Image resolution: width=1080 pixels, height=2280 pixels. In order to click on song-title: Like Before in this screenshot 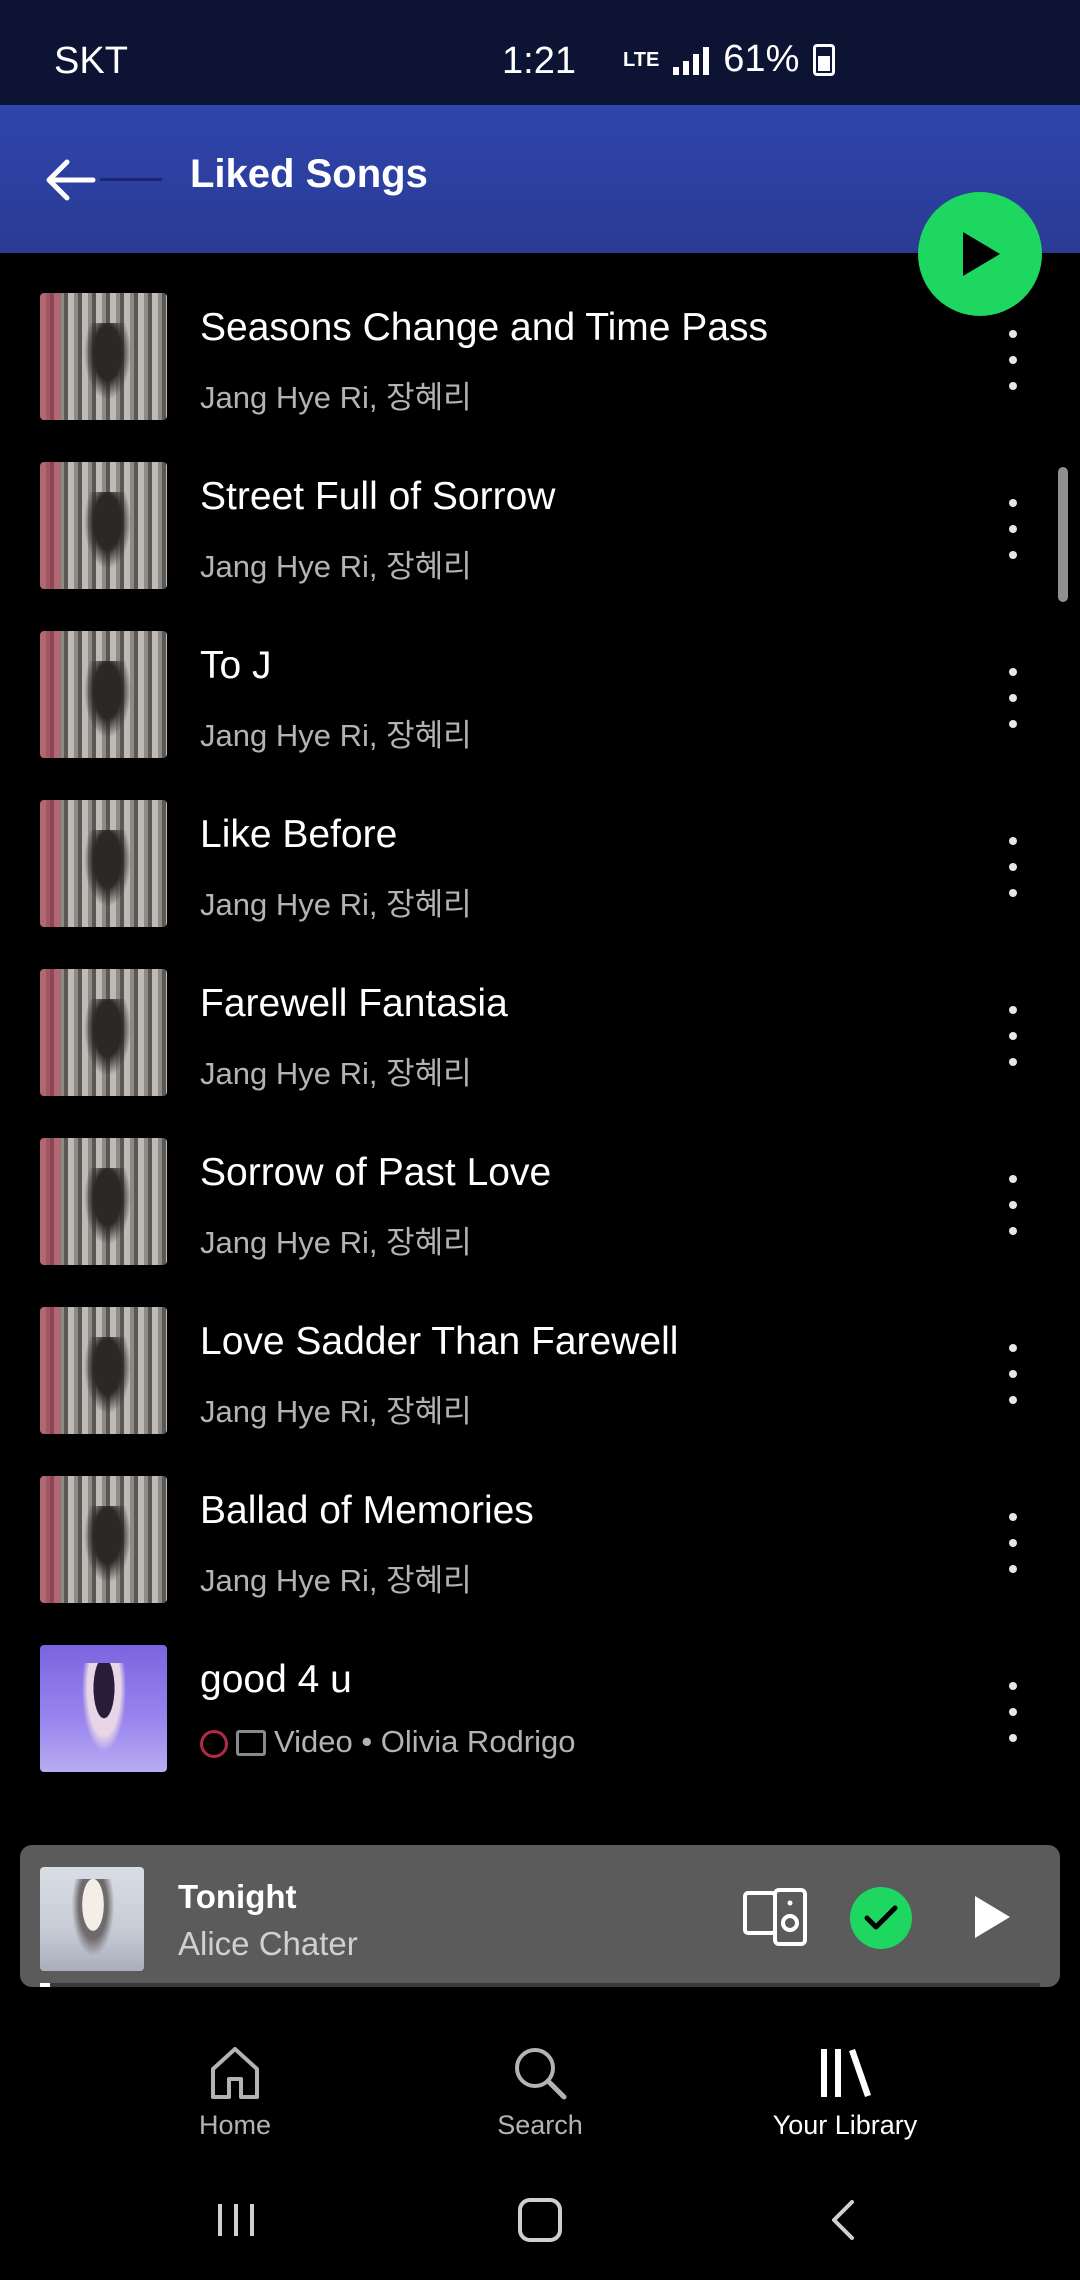, I will do `click(299, 834)`.